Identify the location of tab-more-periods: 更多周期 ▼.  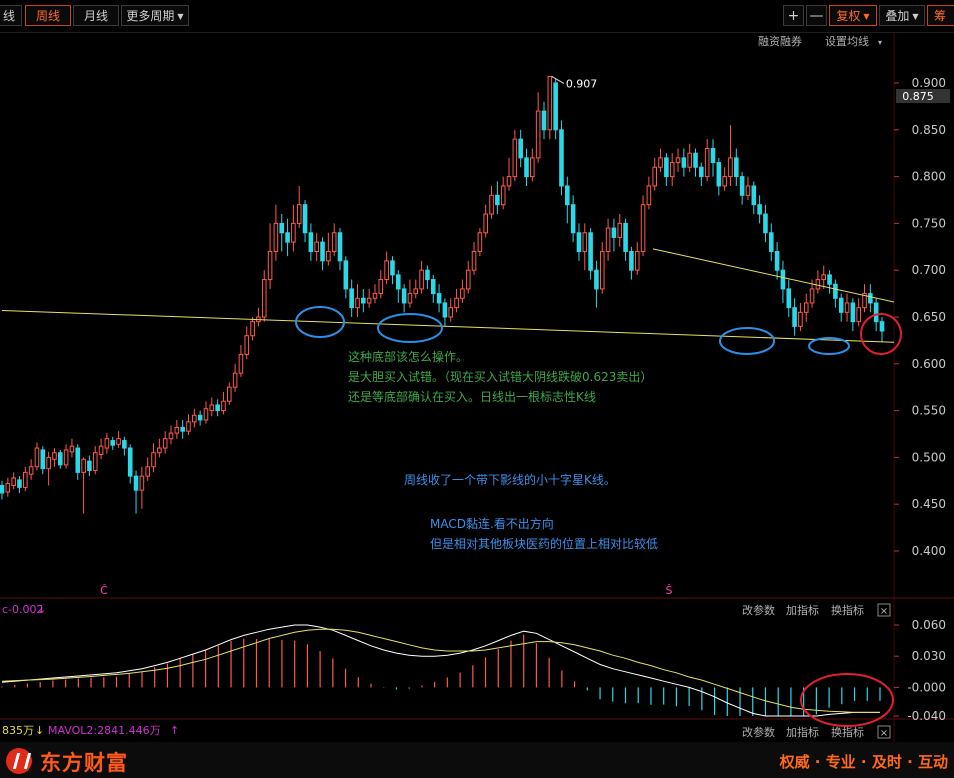
(155, 15).